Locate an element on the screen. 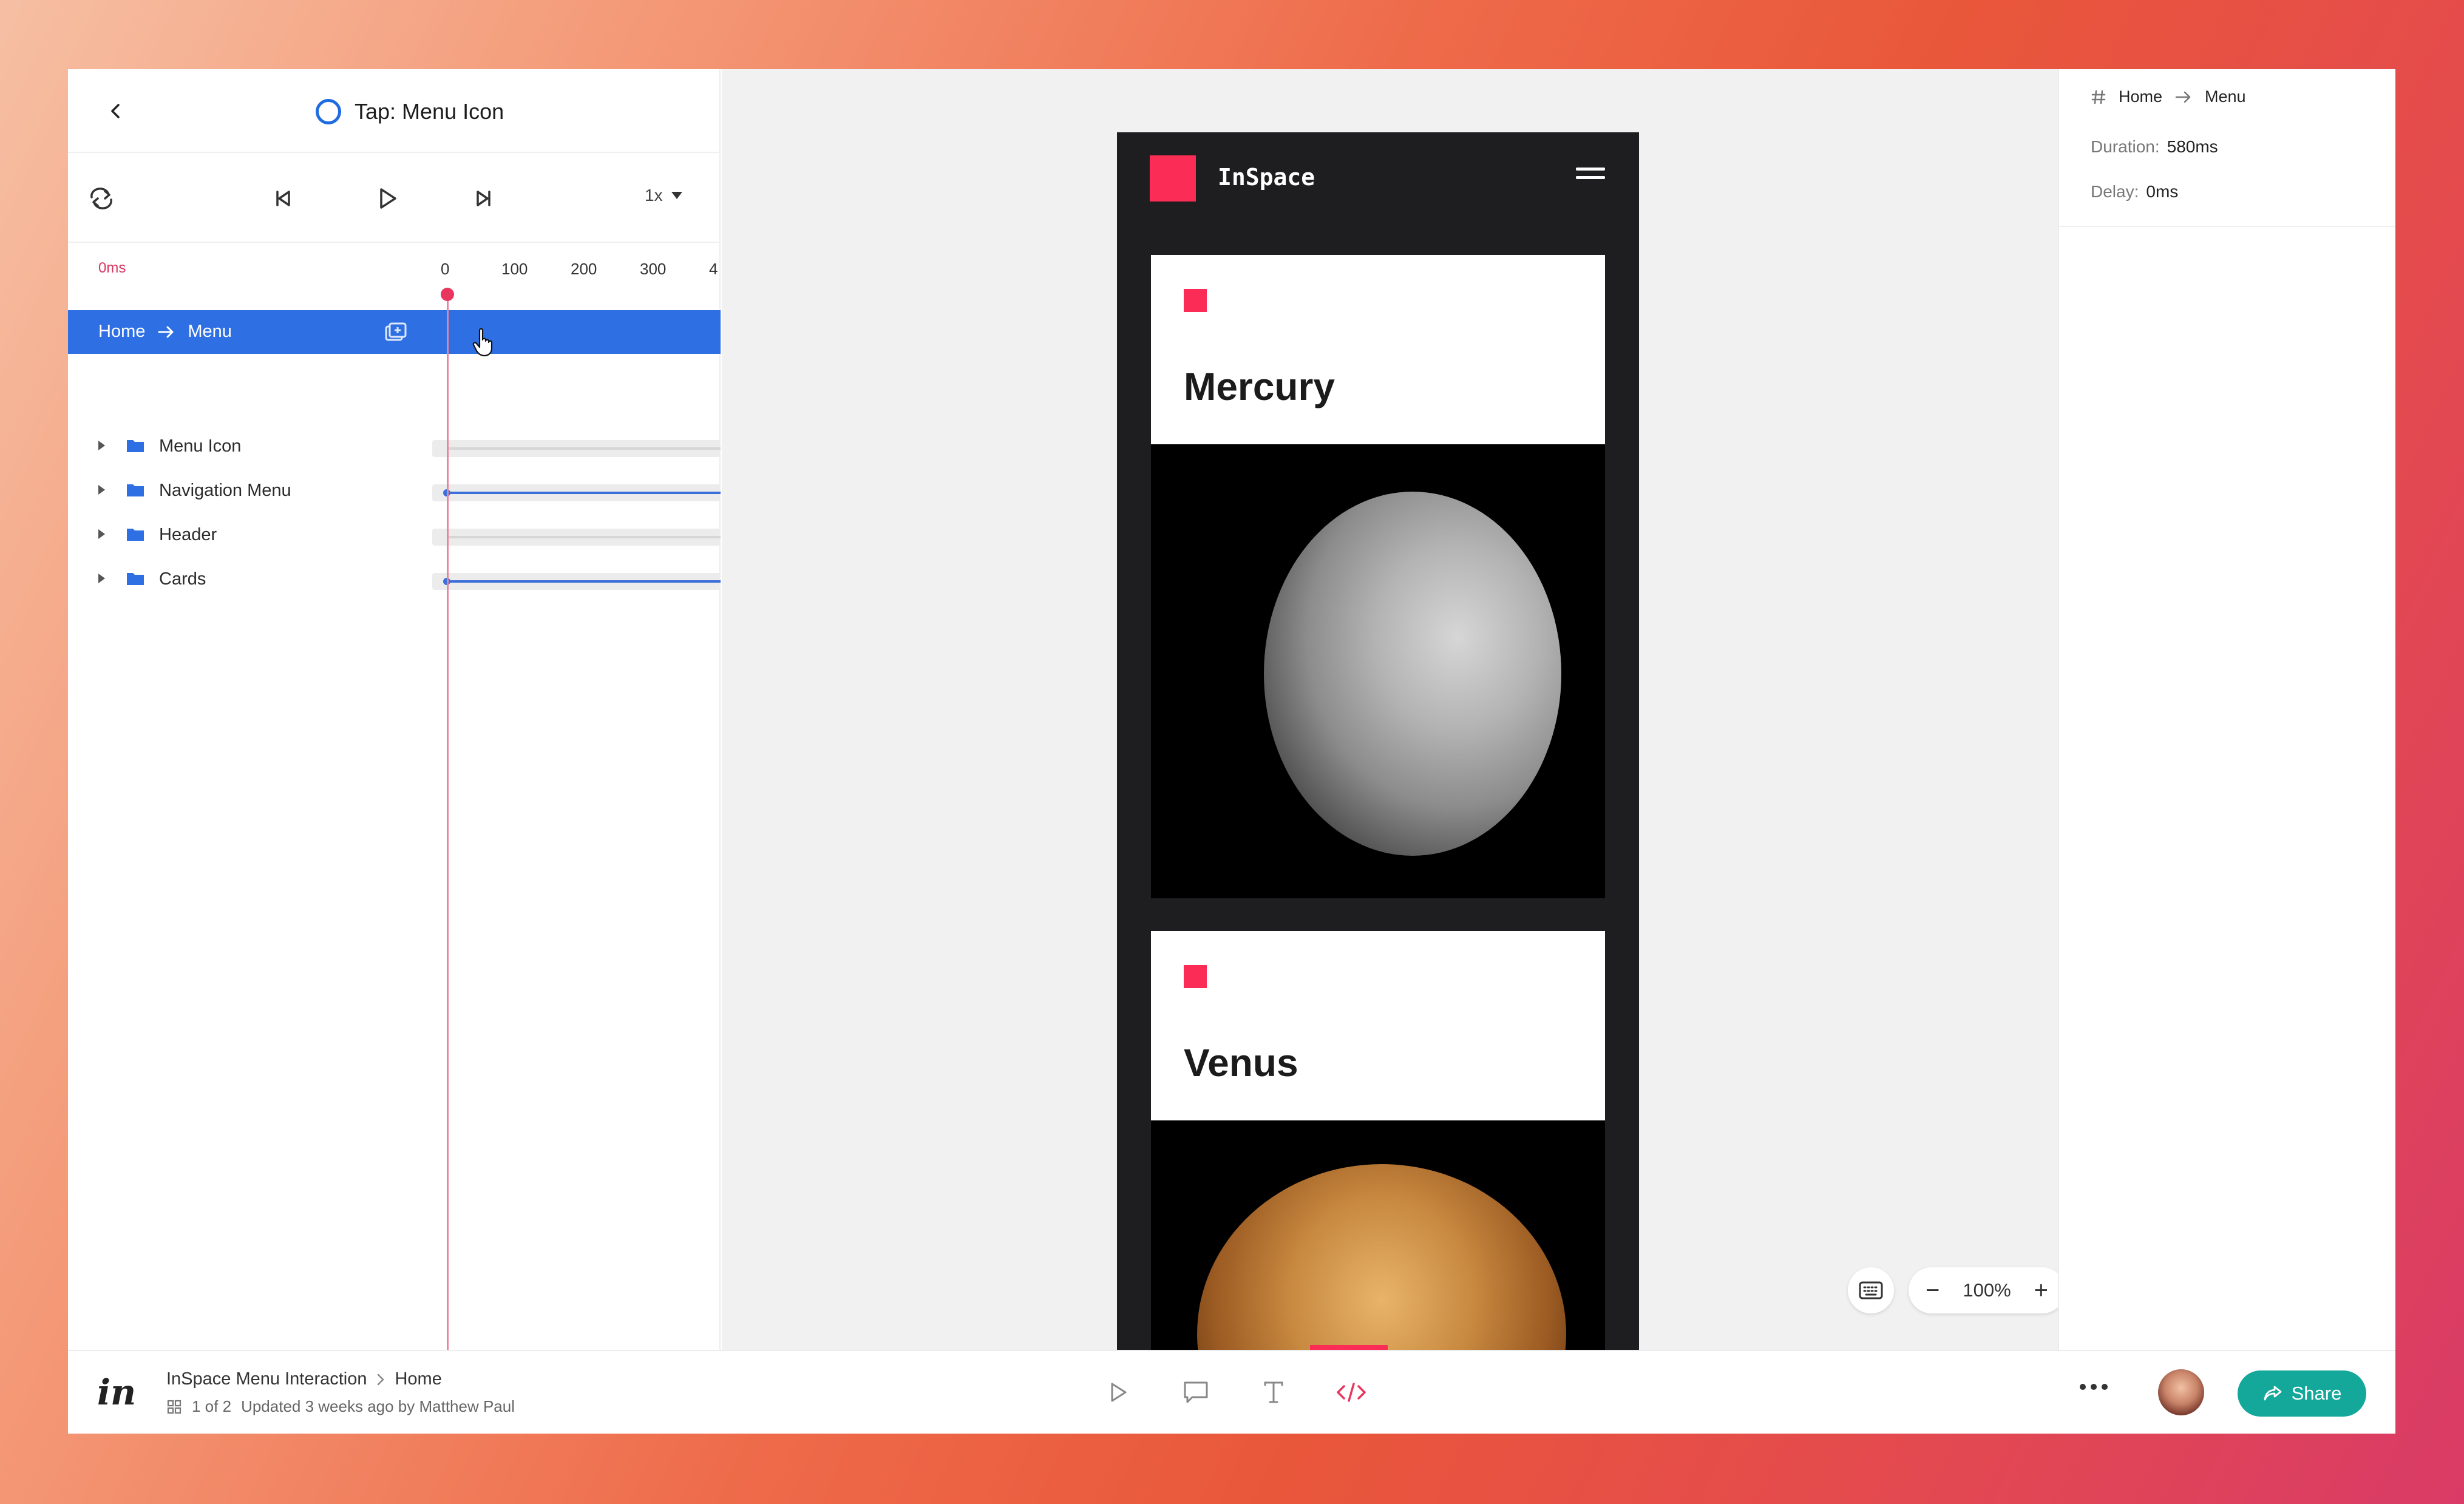 Image resolution: width=2464 pixels, height=1504 pixels. interaction-title-label: Tap: Menu Icon is located at coordinates (429, 111).